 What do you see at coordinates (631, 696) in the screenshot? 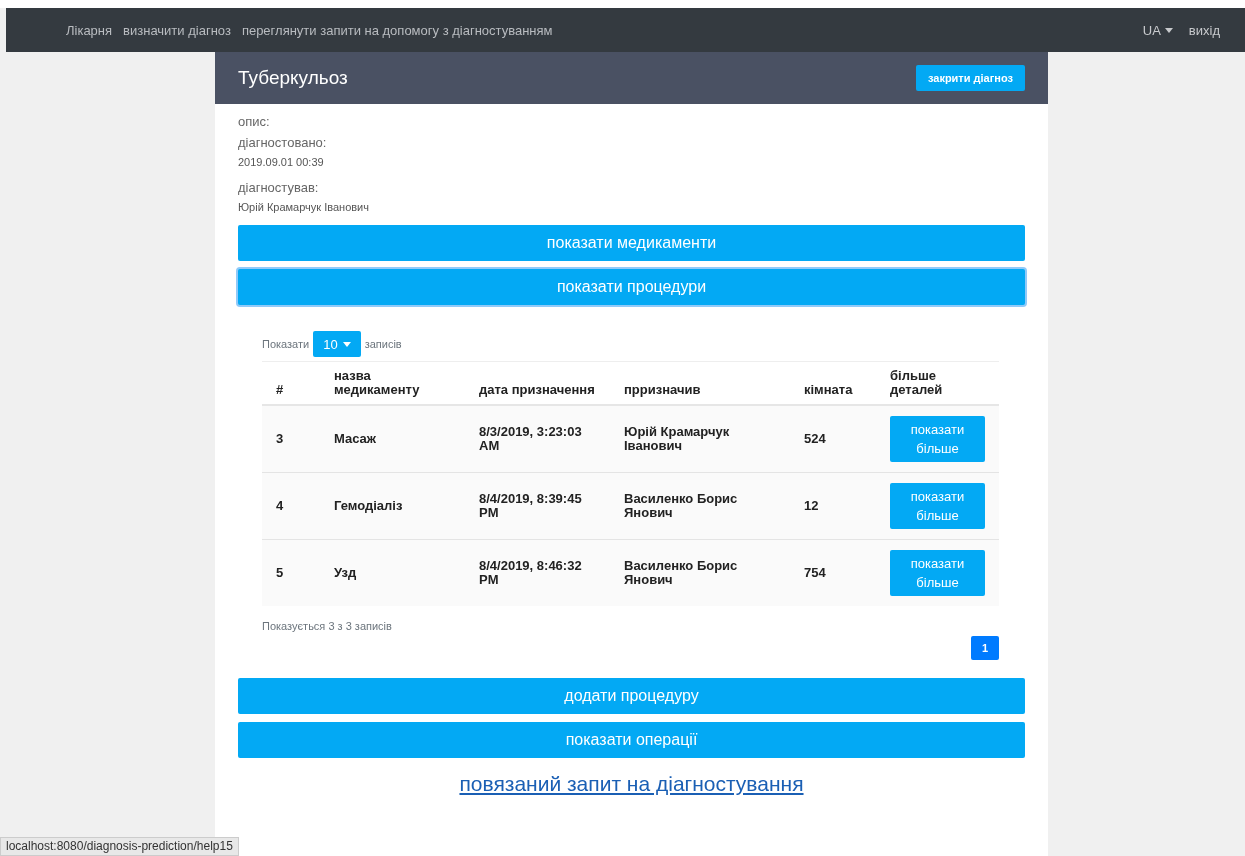
I see `wide-button: додати процедуру` at bounding box center [631, 696].